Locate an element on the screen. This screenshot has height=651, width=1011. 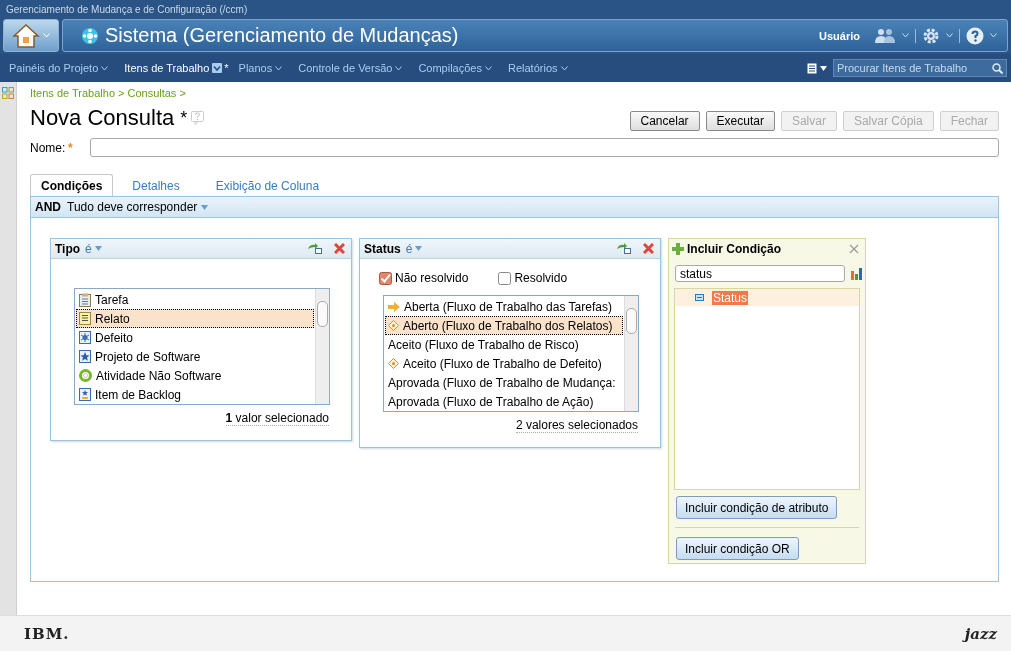
toolbar-button: Executar is located at coordinates (740, 121).